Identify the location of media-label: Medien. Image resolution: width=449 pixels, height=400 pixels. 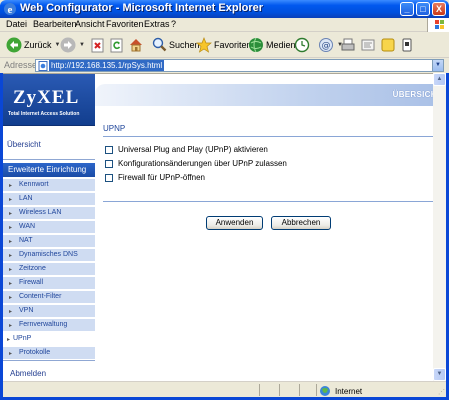
(281, 45).